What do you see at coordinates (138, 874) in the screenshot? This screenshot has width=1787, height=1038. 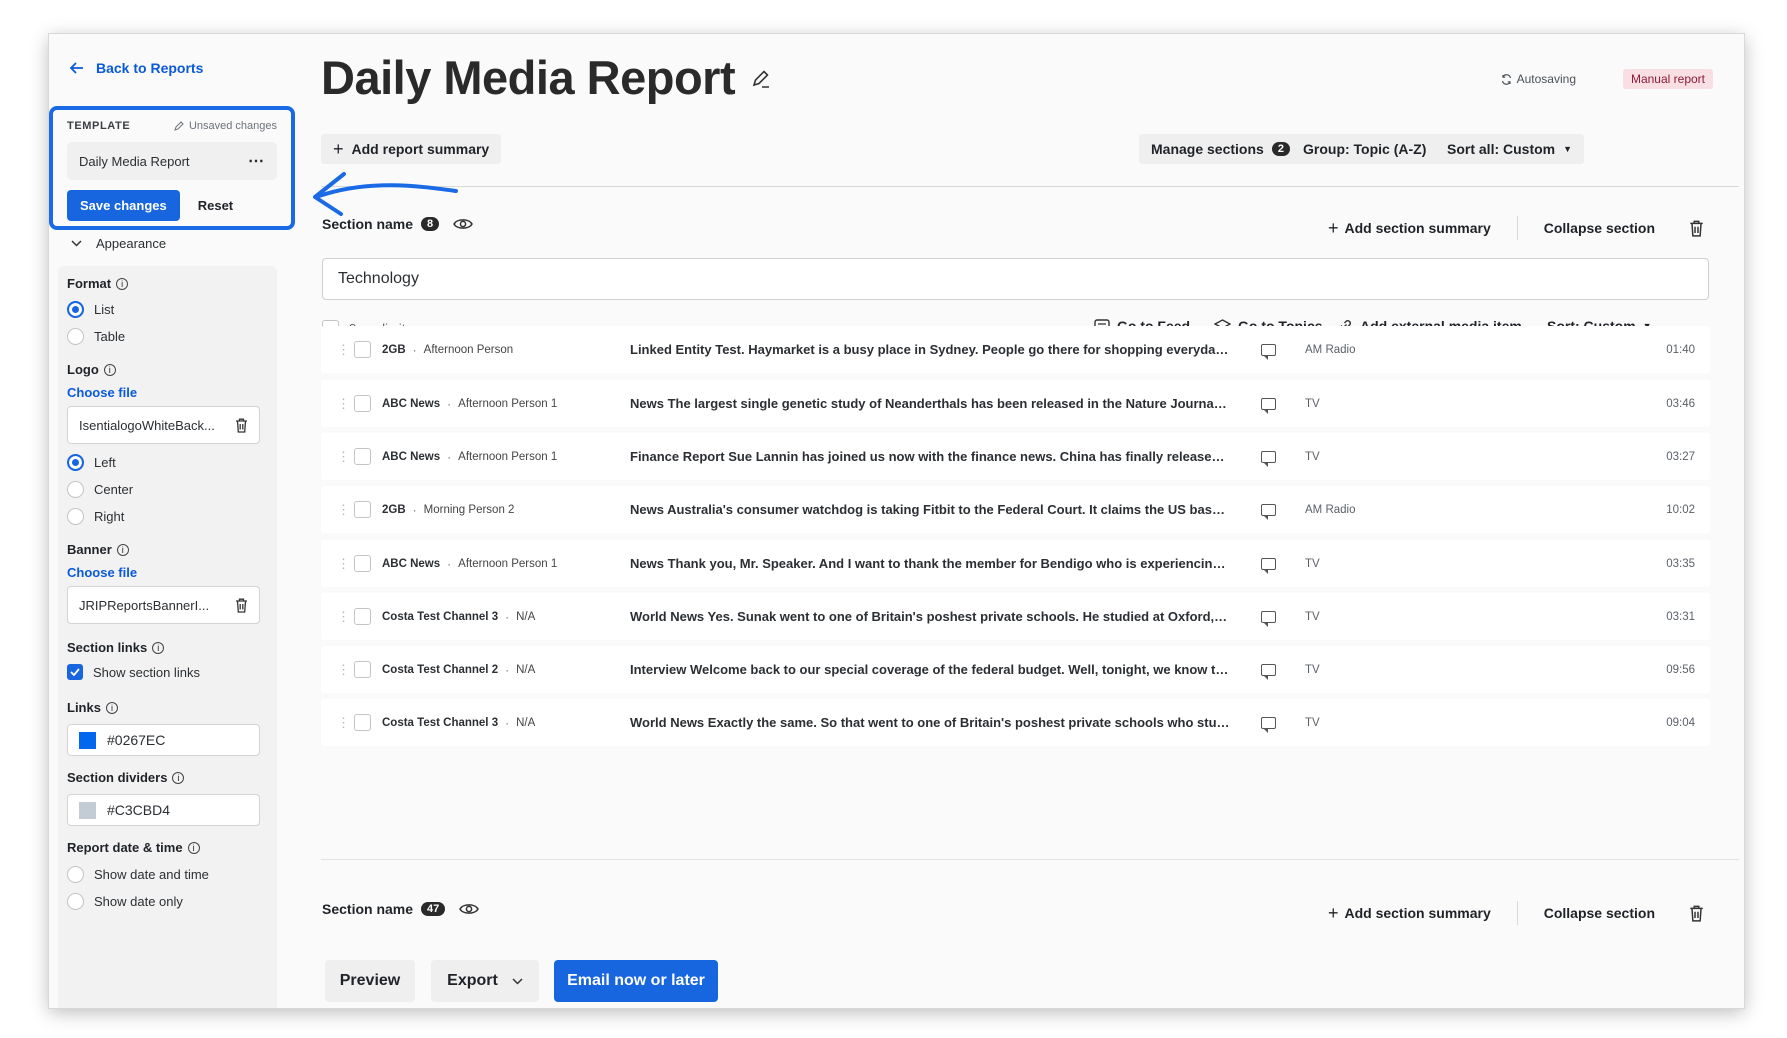 I see `show-date-and-time-option: Show date and time` at bounding box center [138, 874].